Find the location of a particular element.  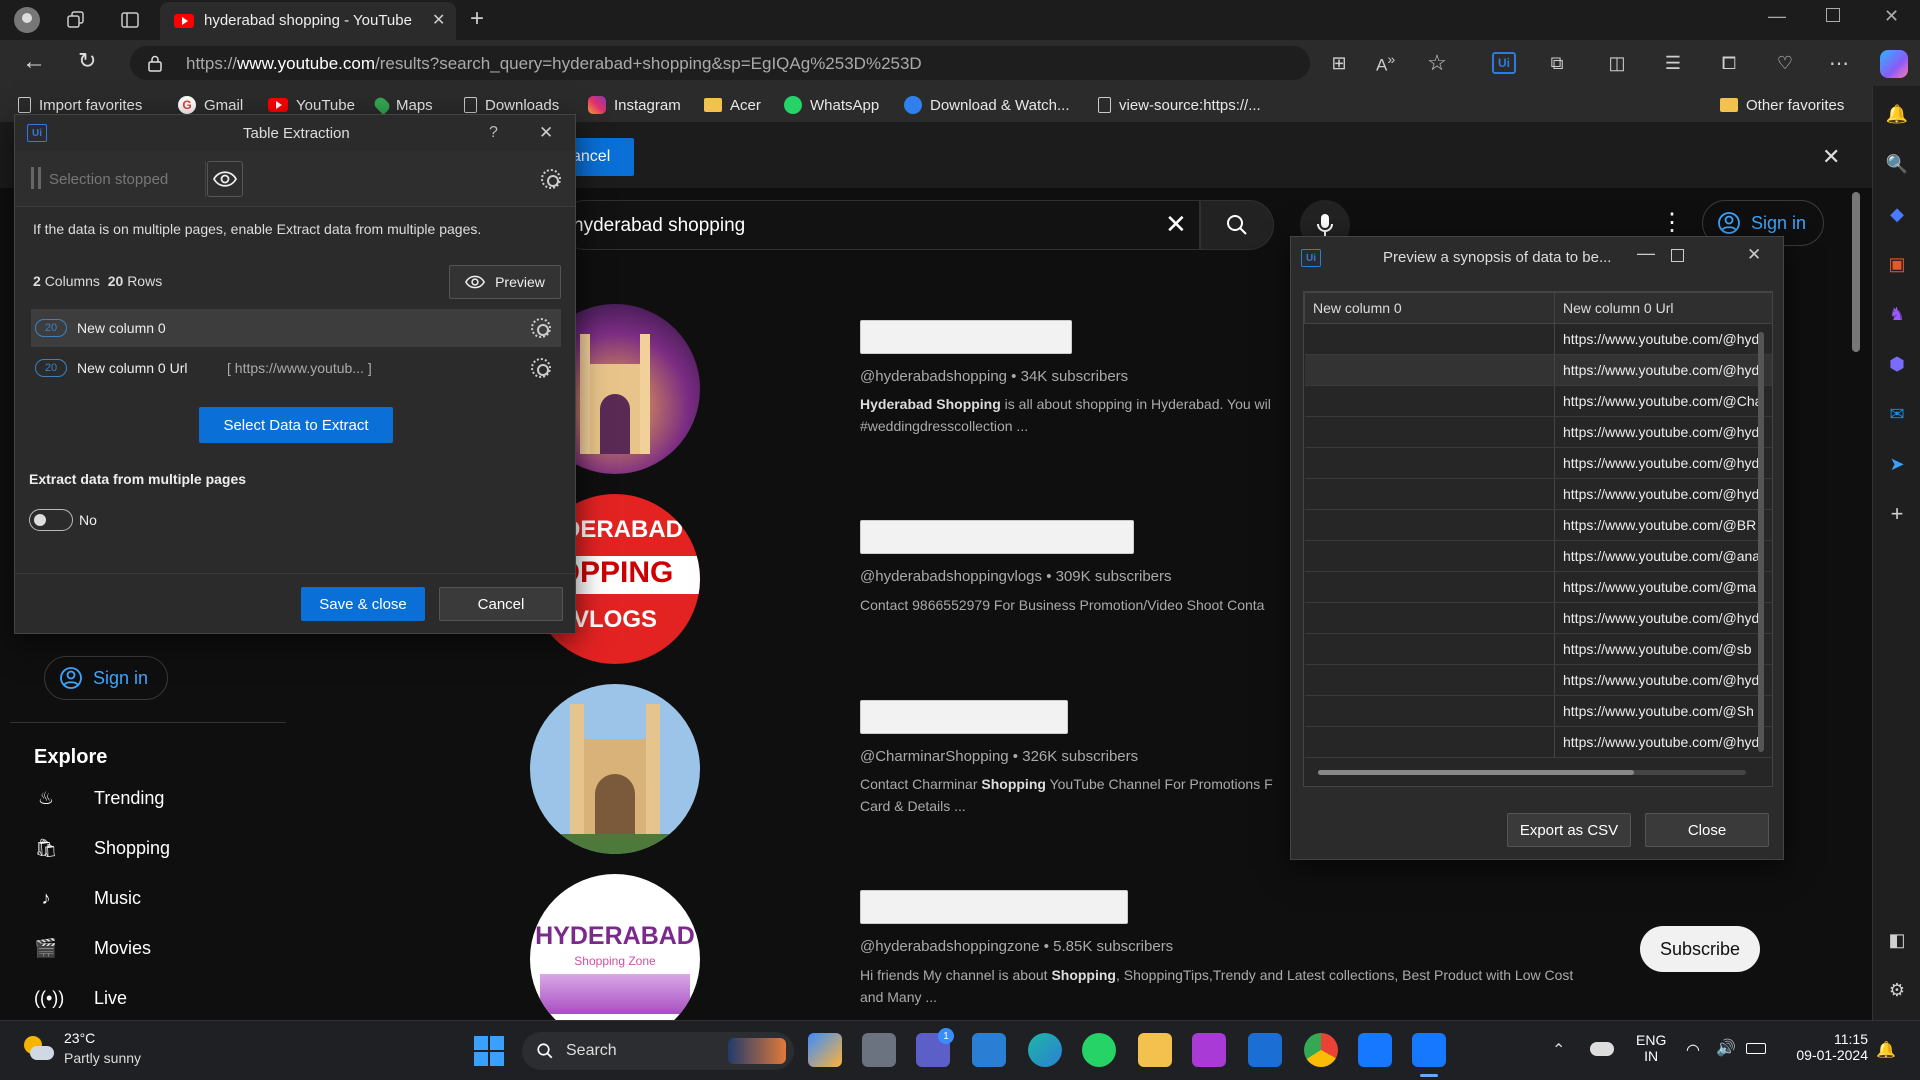

minimize-dialog-icon: — is located at coordinates (1646, 253).